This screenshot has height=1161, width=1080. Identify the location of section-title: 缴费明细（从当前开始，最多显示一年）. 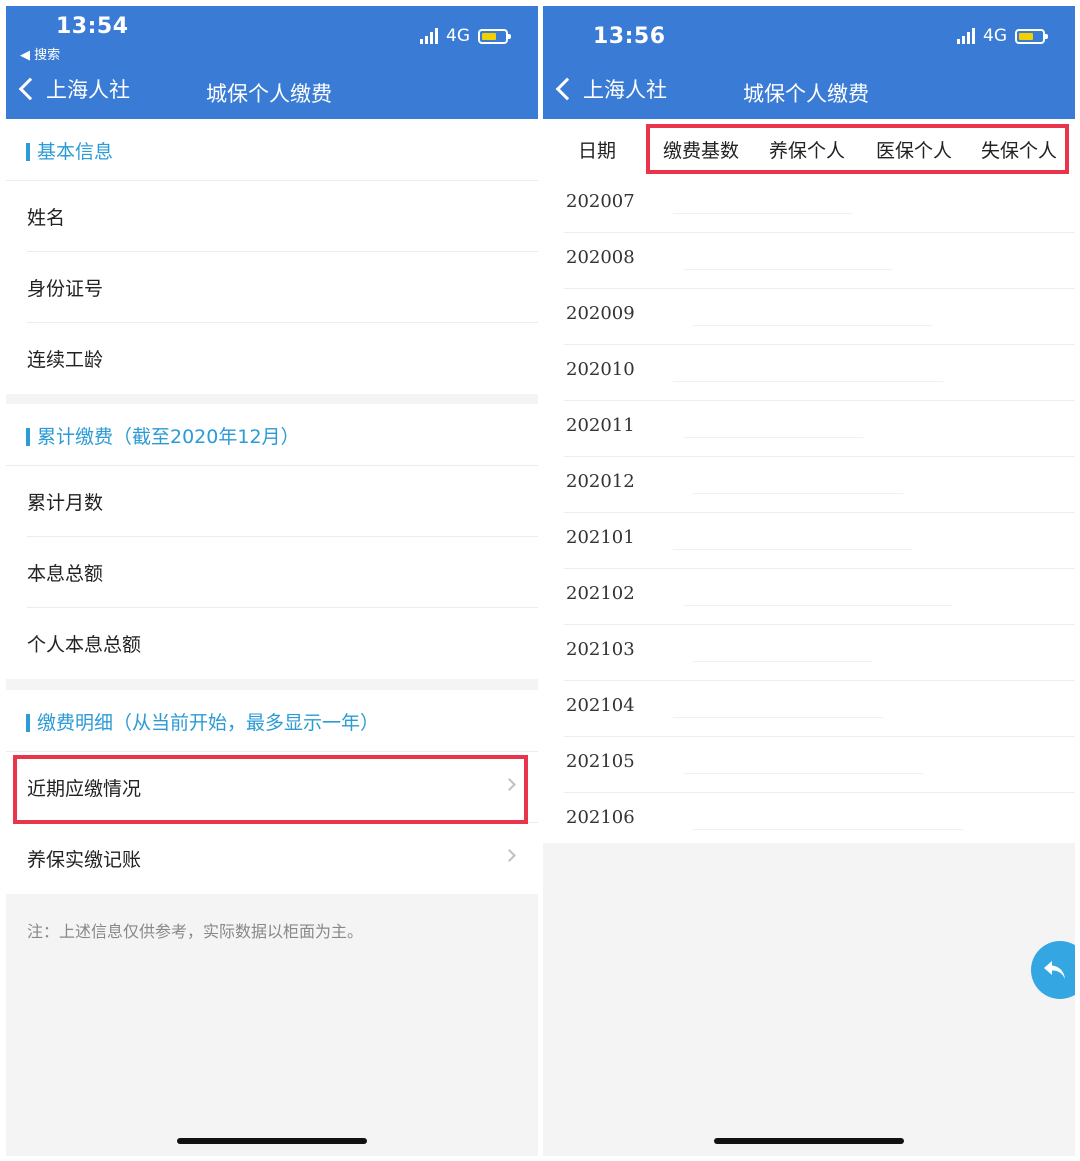
(208, 723).